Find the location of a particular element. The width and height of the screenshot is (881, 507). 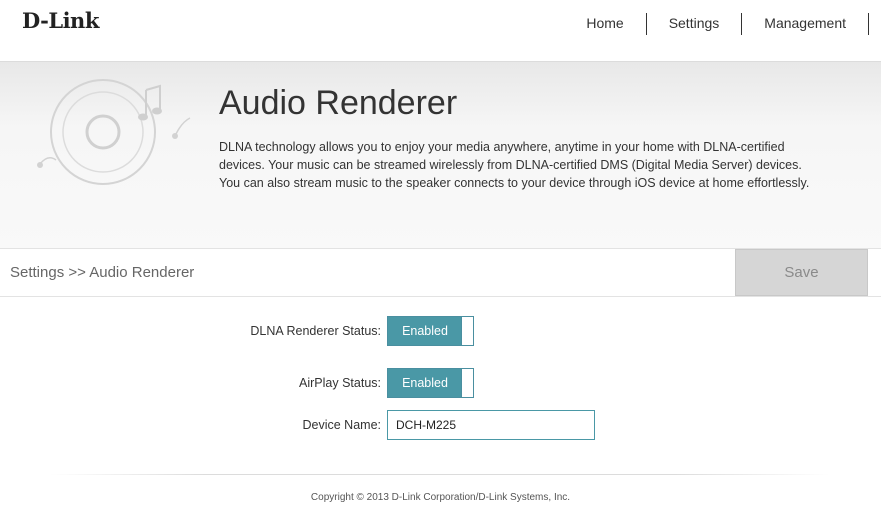

airplay-status-row: AirPlay Status: Enabled is located at coordinates (440, 384).